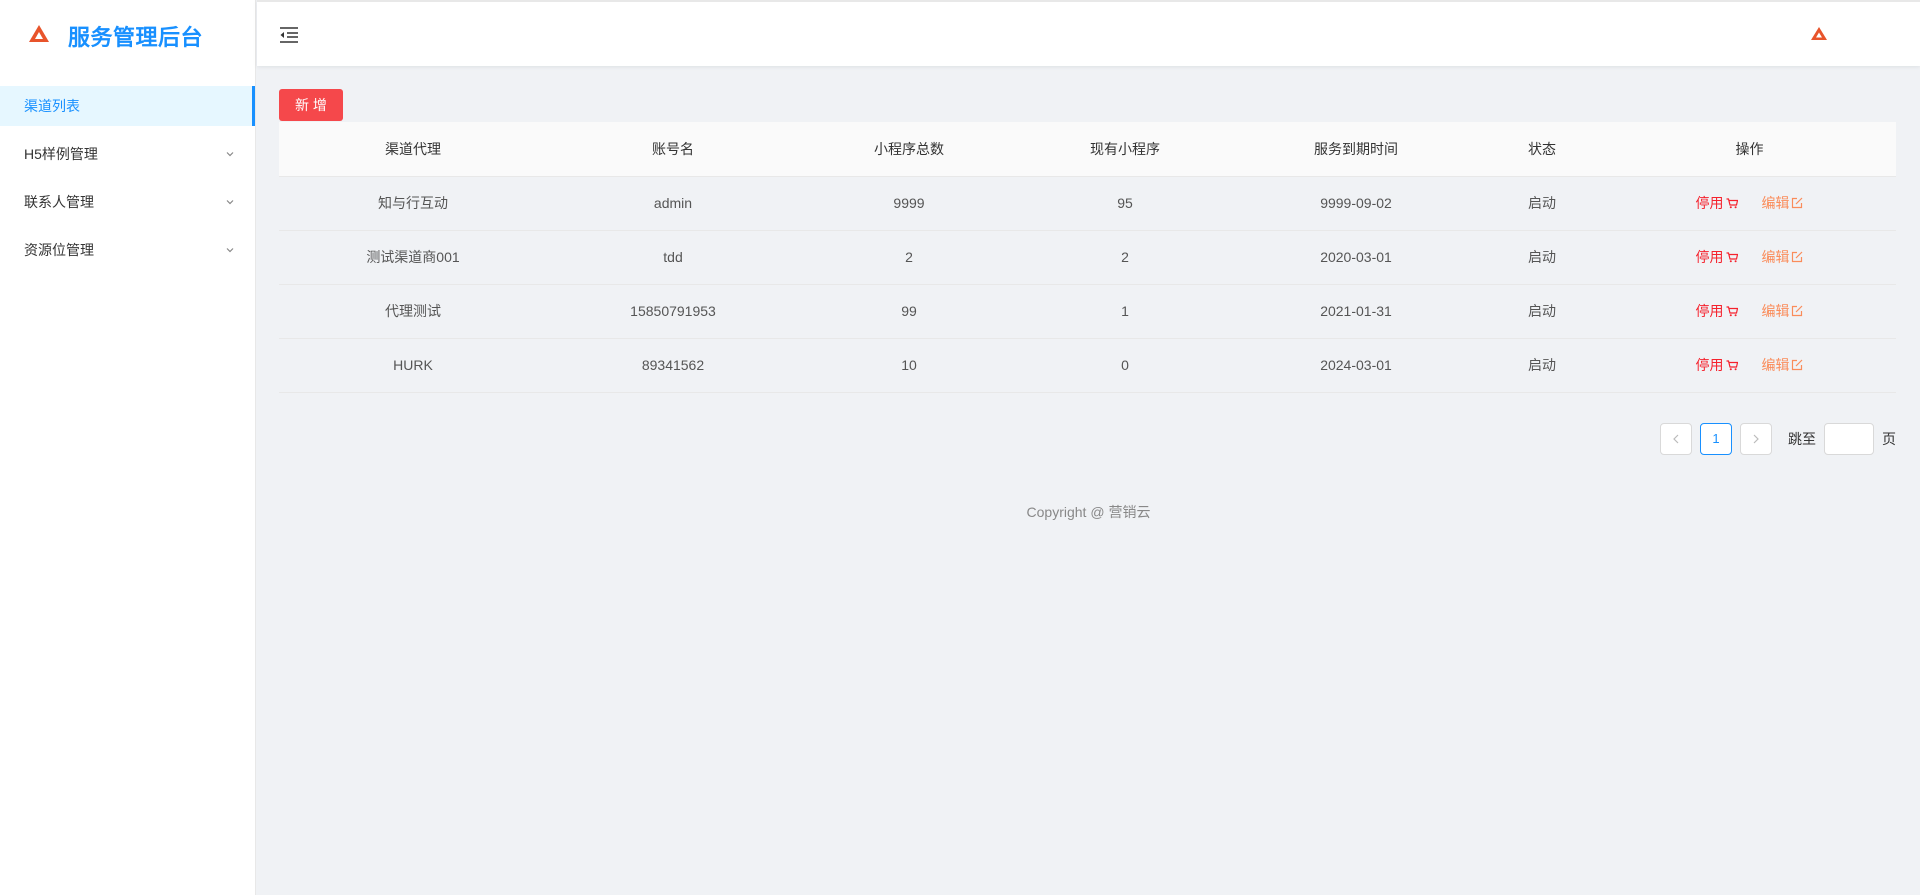  I want to click on table-cell: 89341562, so click(673, 365).